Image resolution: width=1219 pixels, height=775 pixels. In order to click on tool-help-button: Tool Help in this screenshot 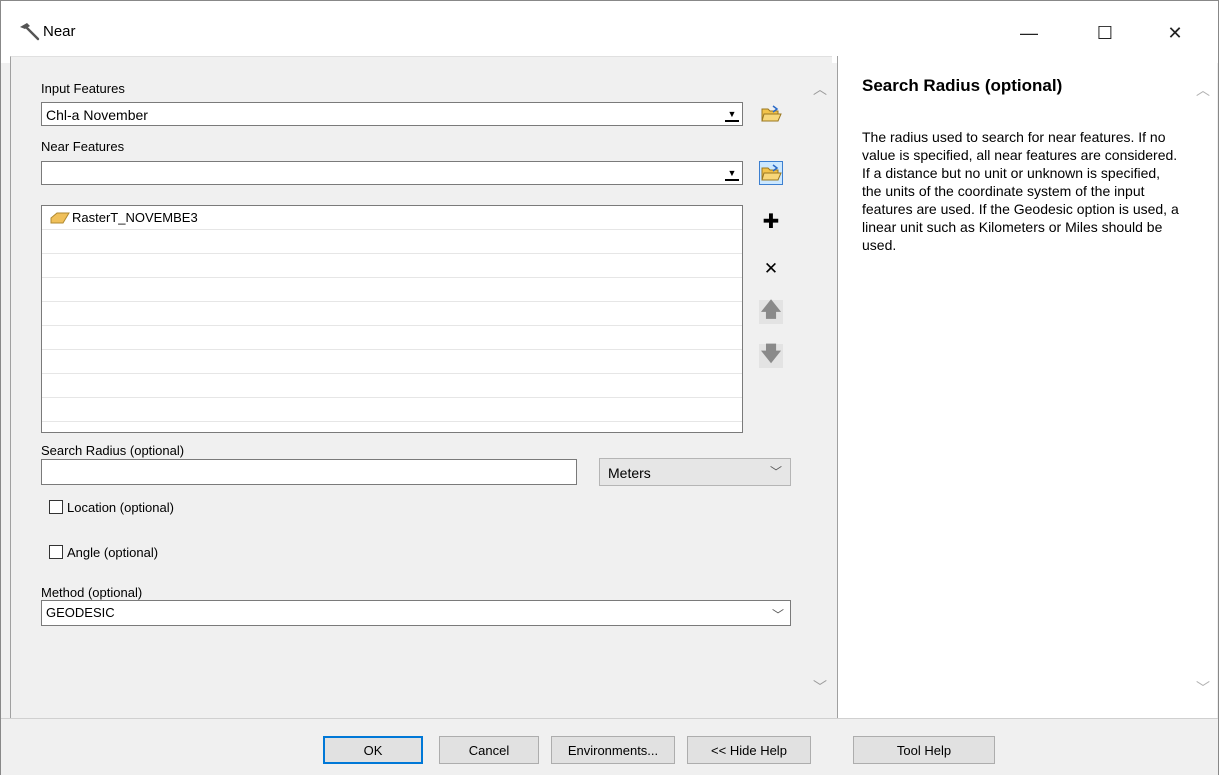, I will do `click(924, 750)`.